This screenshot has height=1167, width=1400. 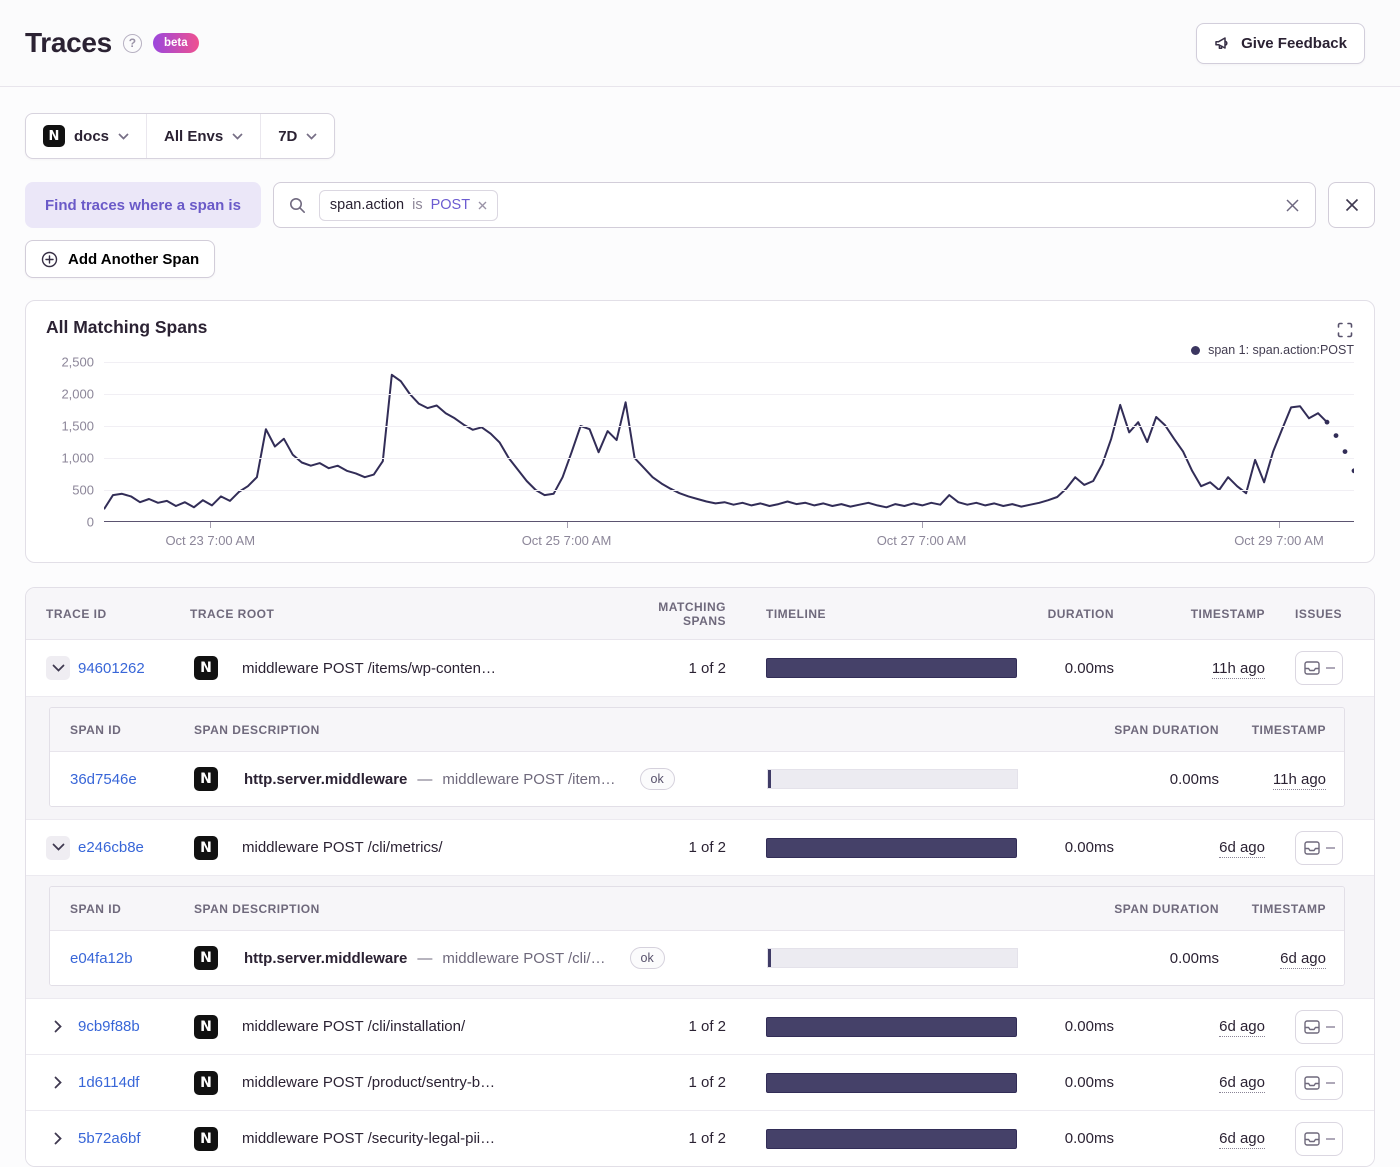 I want to click on chart-y-axis: 0 500 1,000 1,500 2,000 2,500, so click(x=75, y=442).